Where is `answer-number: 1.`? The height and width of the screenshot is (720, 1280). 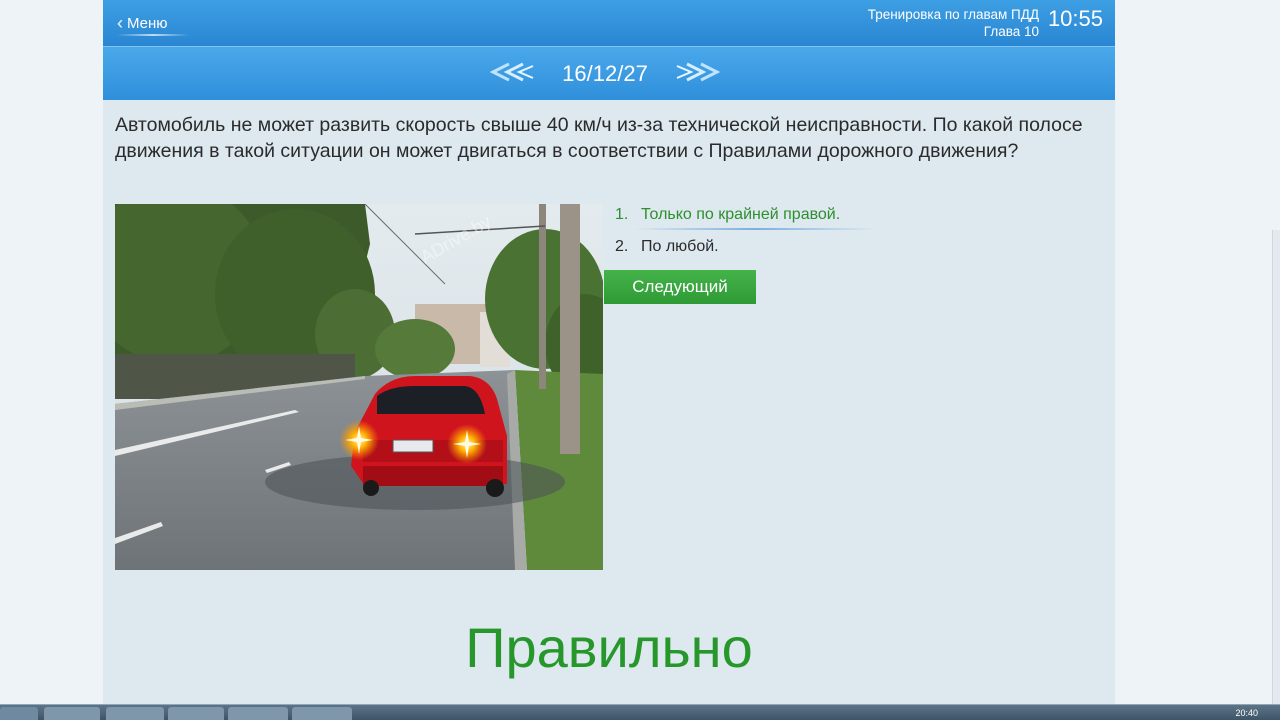 answer-number: 1. is located at coordinates (622, 214).